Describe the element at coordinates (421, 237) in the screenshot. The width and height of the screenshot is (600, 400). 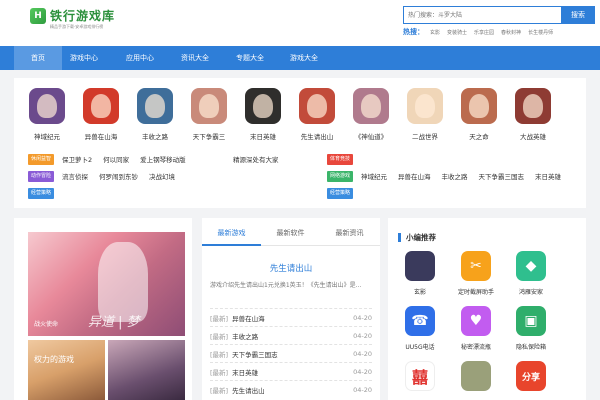
I see `recommend-title: 小编推荐` at that location.